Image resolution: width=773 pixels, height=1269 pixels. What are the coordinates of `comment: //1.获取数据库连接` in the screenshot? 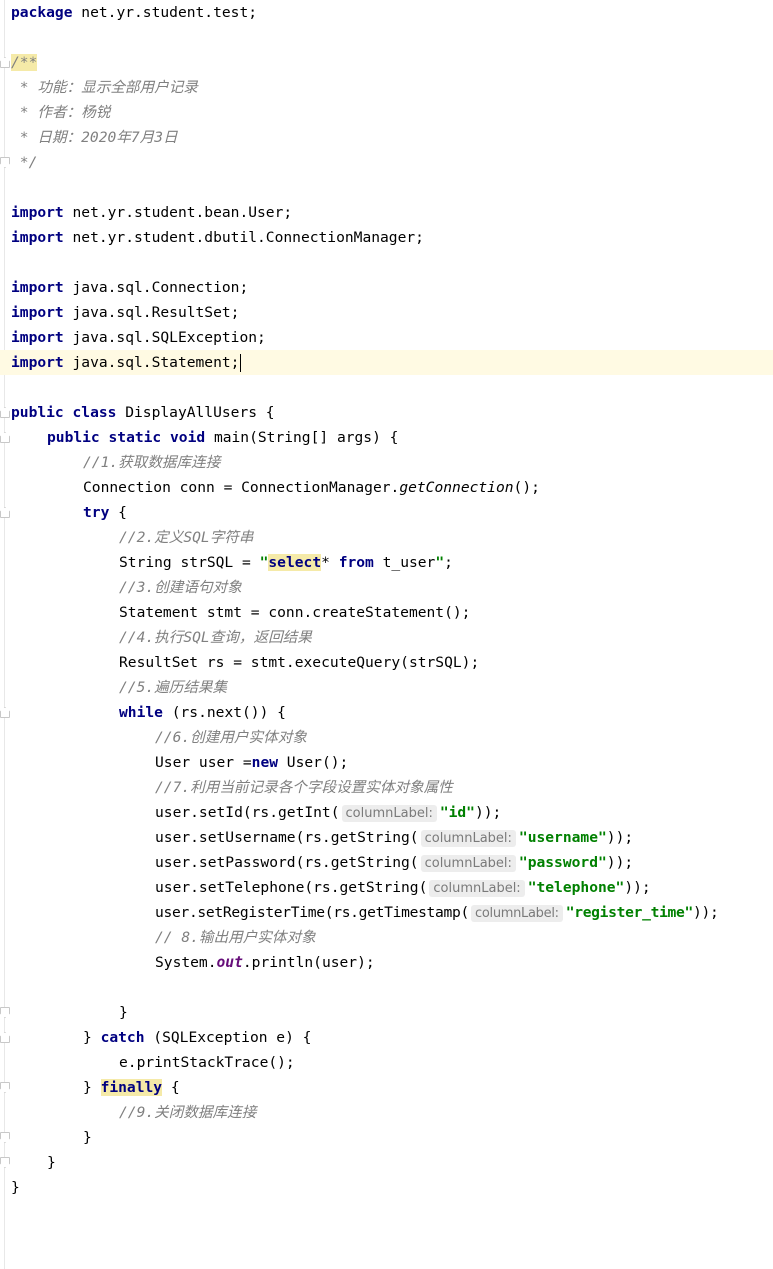 It's located at (152, 462).